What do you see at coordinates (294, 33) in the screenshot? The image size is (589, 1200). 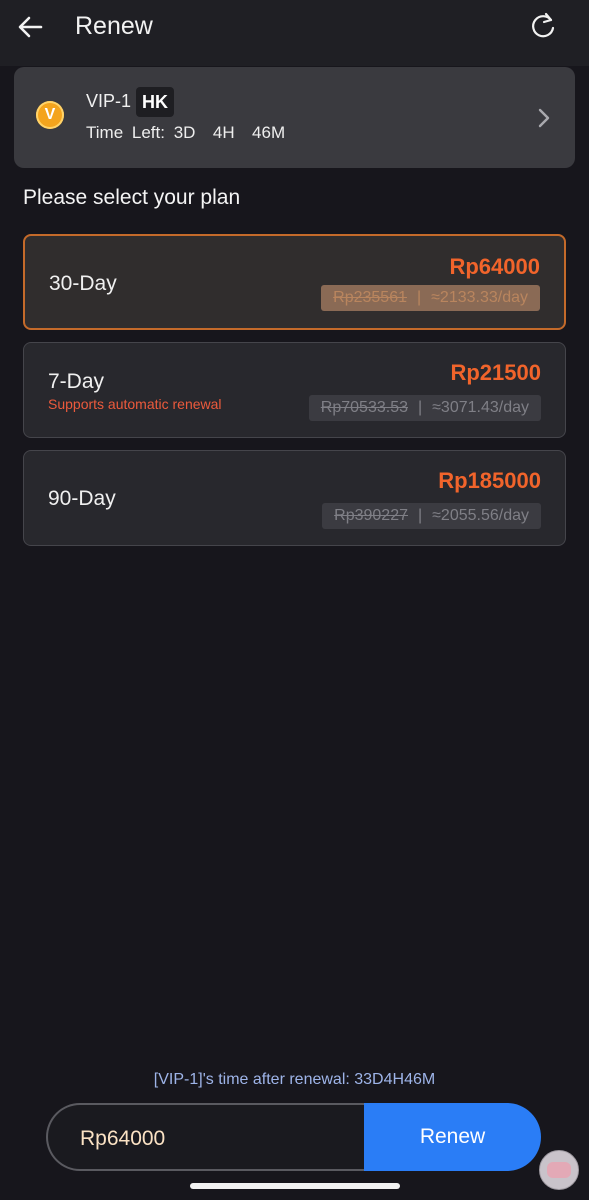 I see `top-bar: Renew` at bounding box center [294, 33].